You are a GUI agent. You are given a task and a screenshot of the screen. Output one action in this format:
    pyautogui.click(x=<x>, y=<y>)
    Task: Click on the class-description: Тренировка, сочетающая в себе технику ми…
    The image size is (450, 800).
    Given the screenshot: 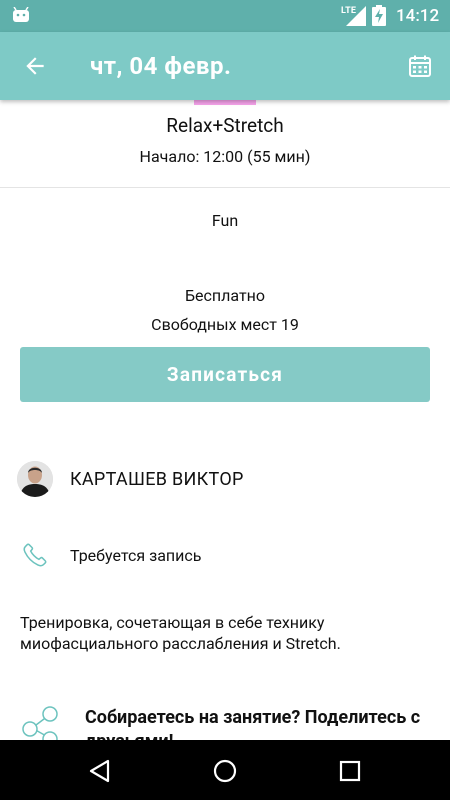 What is the action you would take?
    pyautogui.click(x=180, y=633)
    